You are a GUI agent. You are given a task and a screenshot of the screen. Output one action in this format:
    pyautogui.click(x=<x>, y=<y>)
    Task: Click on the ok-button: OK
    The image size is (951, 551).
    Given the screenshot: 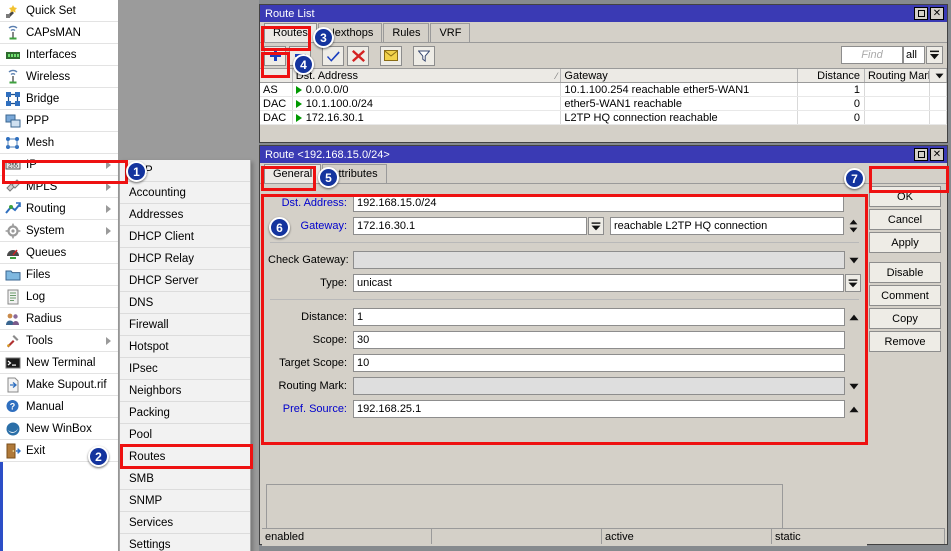 What is the action you would take?
    pyautogui.click(x=905, y=196)
    